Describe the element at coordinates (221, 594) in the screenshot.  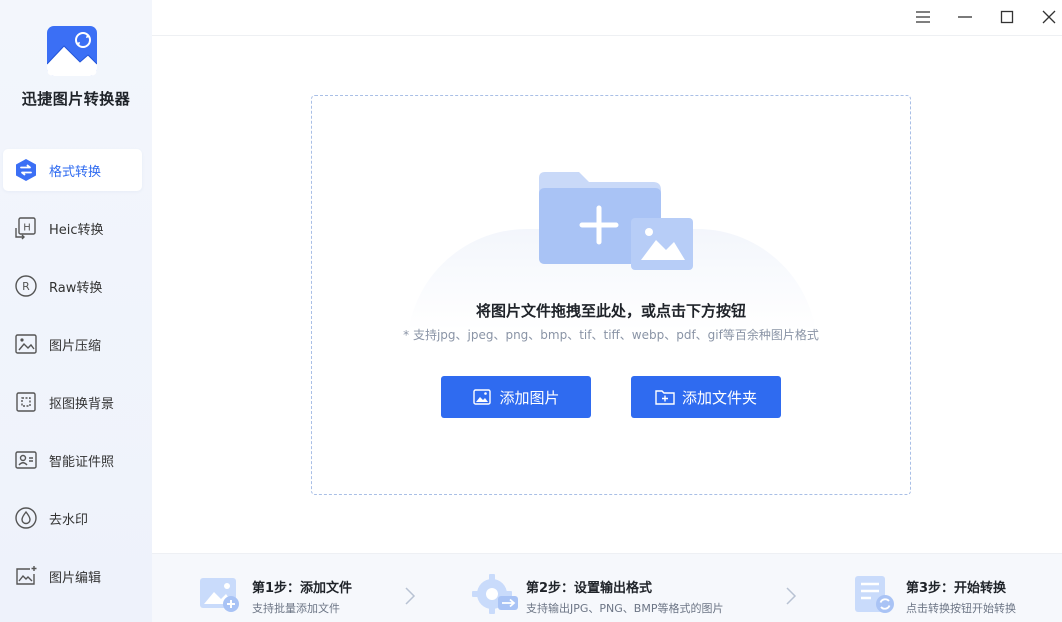
I see `add-file-step-icon` at that location.